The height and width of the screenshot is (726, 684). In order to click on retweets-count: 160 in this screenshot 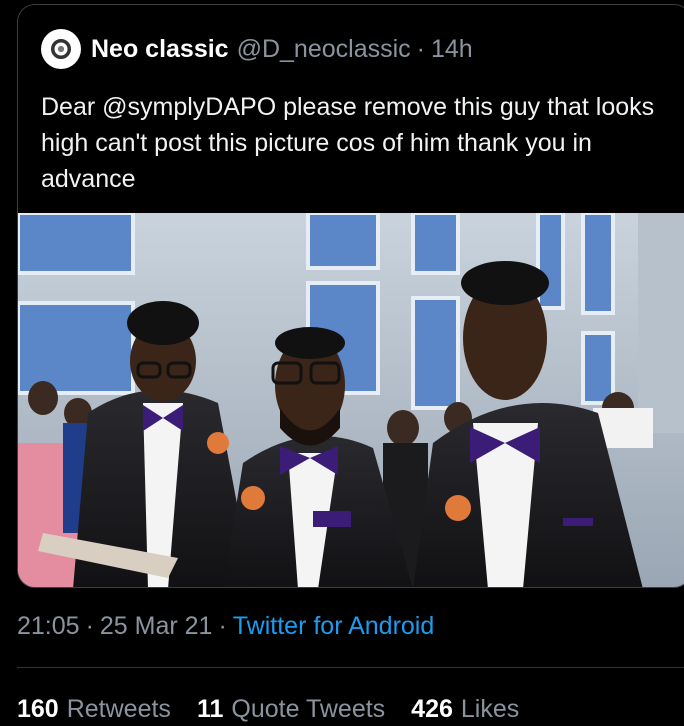, I will do `click(38, 709)`.